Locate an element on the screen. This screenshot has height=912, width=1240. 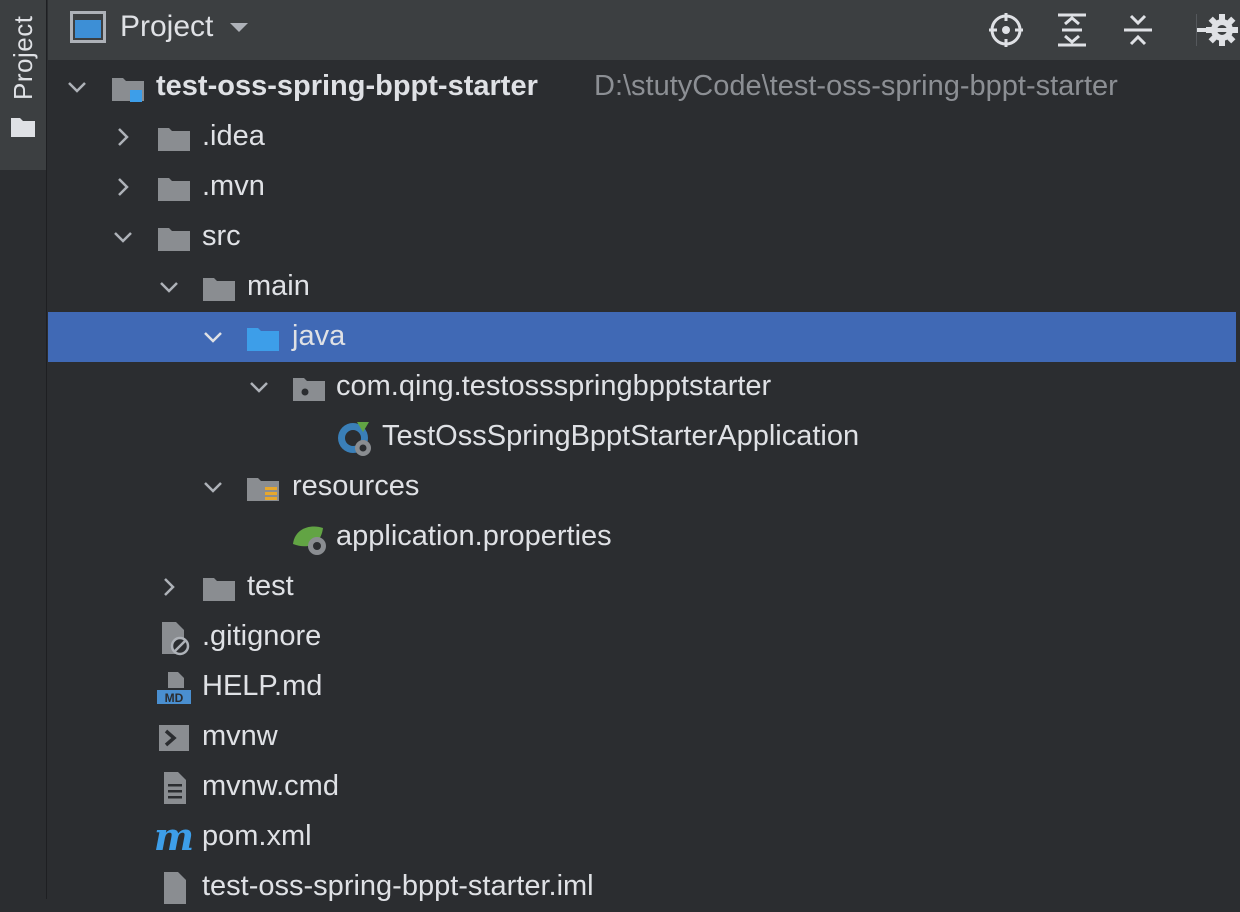
source-folder-icon is located at coordinates (263, 339).